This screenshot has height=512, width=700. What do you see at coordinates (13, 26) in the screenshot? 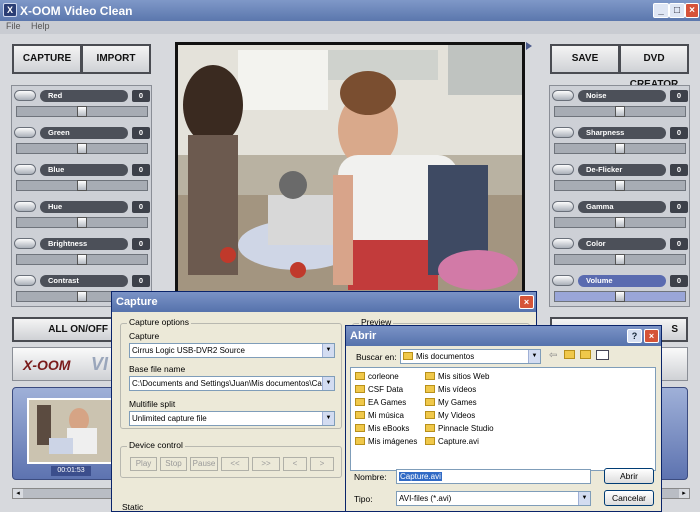
I see `menu-file: File` at bounding box center [13, 26].